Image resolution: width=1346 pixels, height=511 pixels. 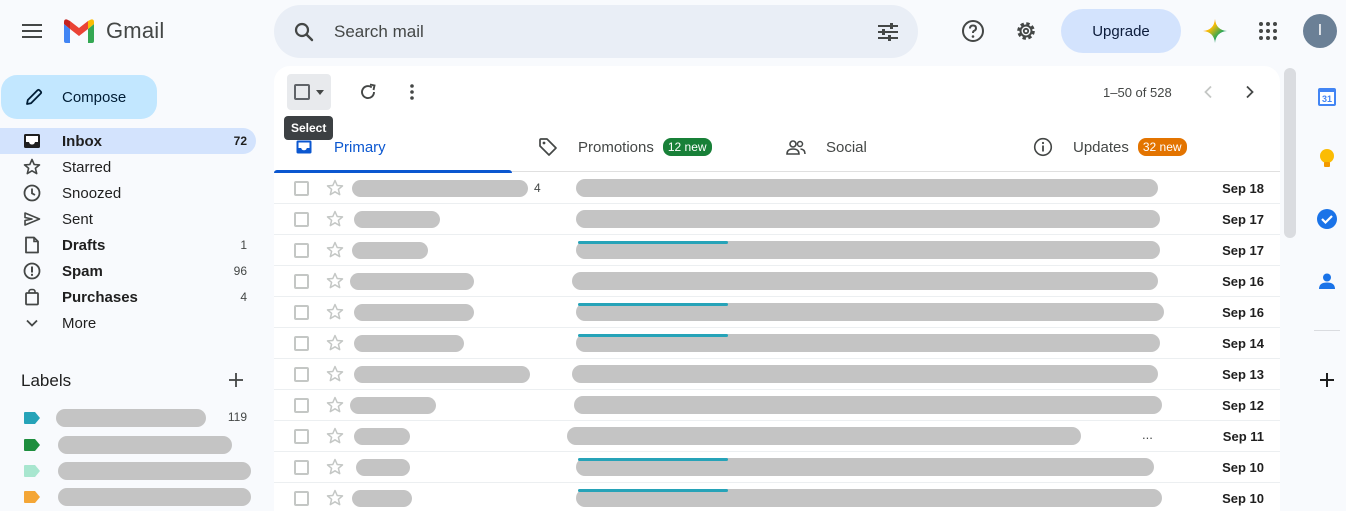 I want to click on sidebar-item-sent: Sent, so click(x=128, y=219).